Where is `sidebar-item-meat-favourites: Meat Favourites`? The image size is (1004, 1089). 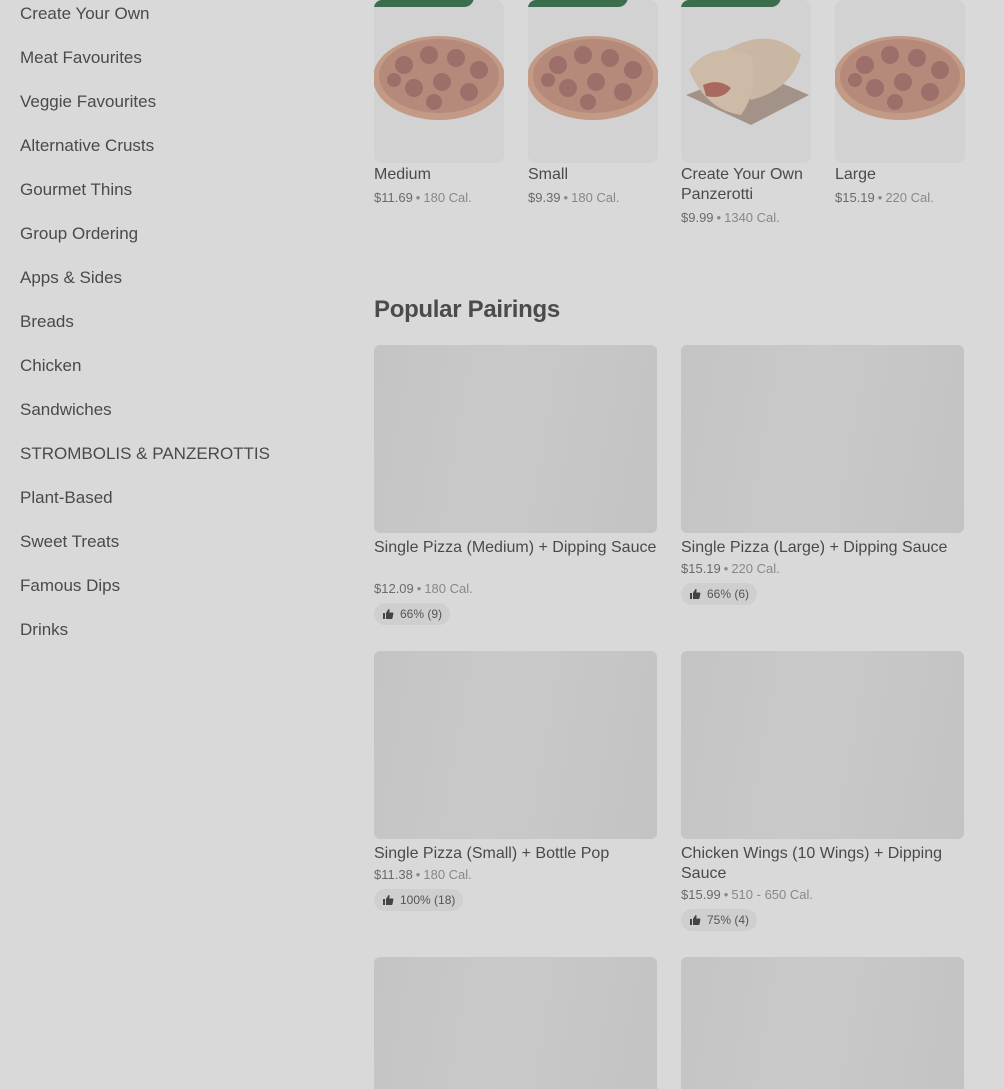 sidebar-item-meat-favourites: Meat Favourites is located at coordinates (81, 58).